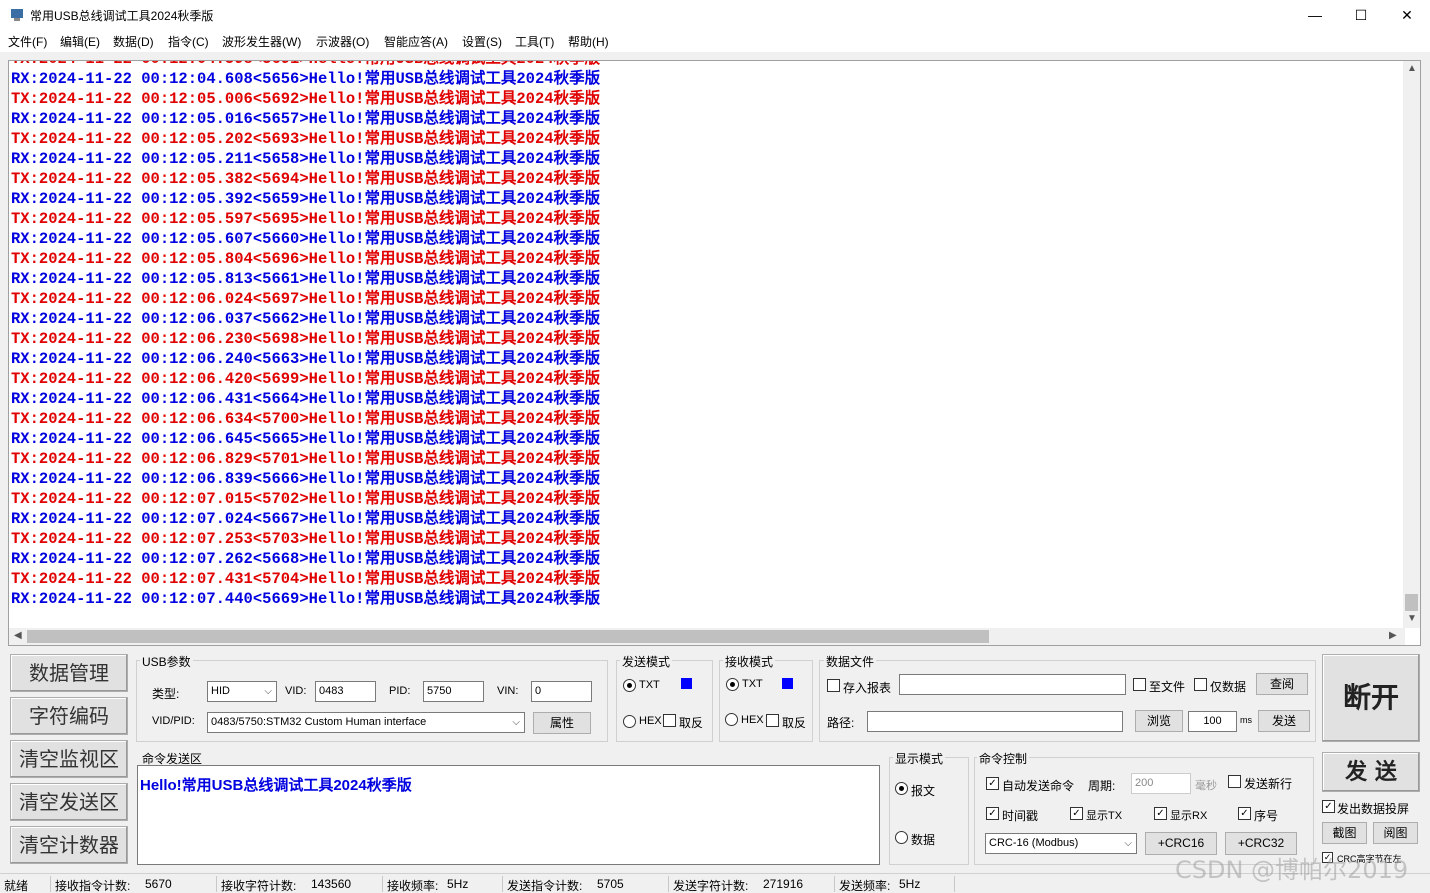  What do you see at coordinates (901, 837) in the screenshot?
I see `data-radio` at bounding box center [901, 837].